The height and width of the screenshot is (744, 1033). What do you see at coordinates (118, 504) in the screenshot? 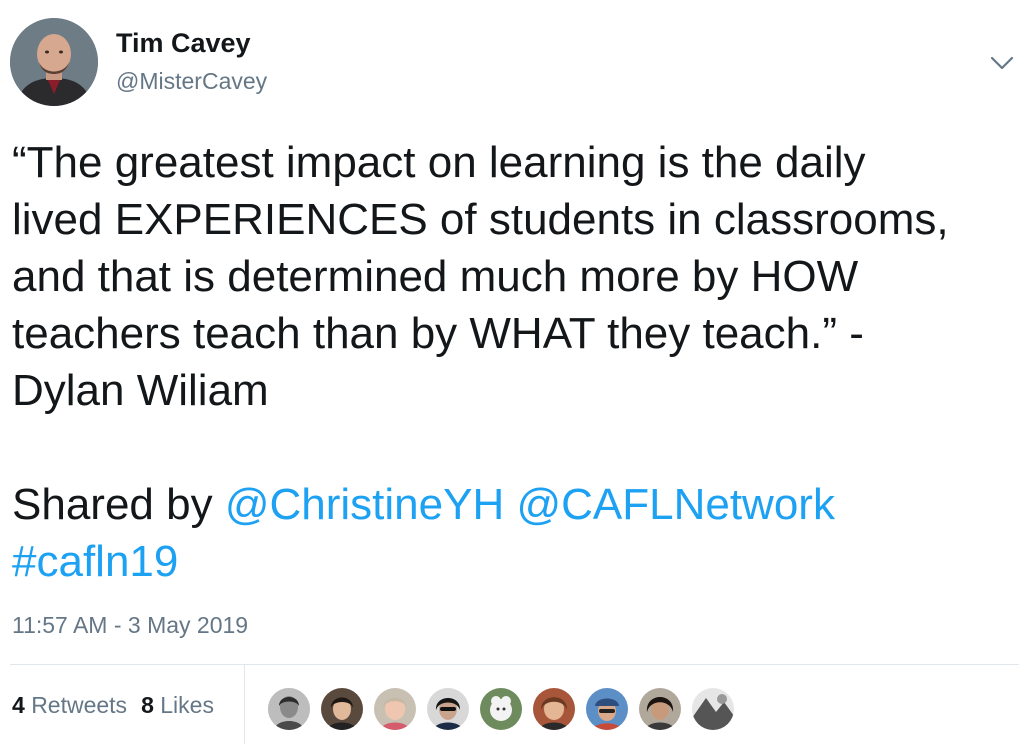
I see `shared-by-label: Shared by` at bounding box center [118, 504].